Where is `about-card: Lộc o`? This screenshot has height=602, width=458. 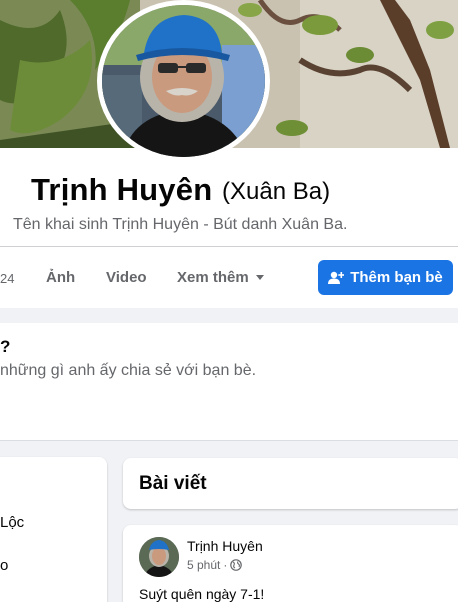
about-card: Lộc o is located at coordinates (53, 529).